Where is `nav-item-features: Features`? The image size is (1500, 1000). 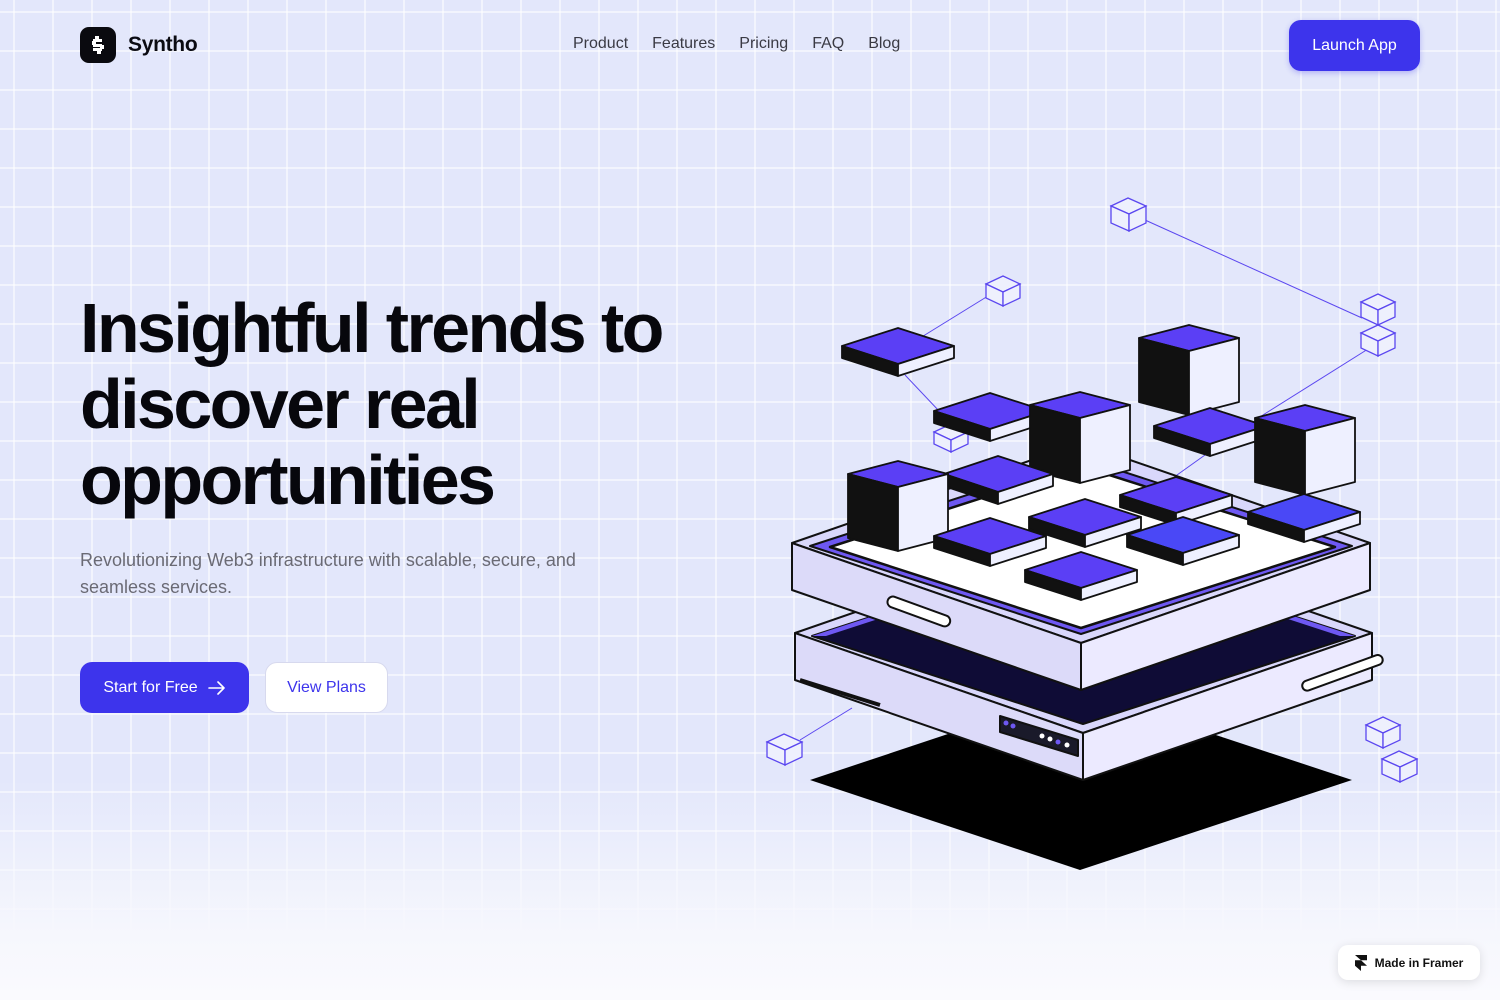
nav-item-features: Features is located at coordinates (683, 44).